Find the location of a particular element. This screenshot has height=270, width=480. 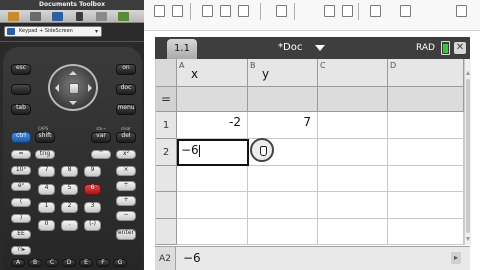

vertical-scrollbar is located at coordinates (467, 152).